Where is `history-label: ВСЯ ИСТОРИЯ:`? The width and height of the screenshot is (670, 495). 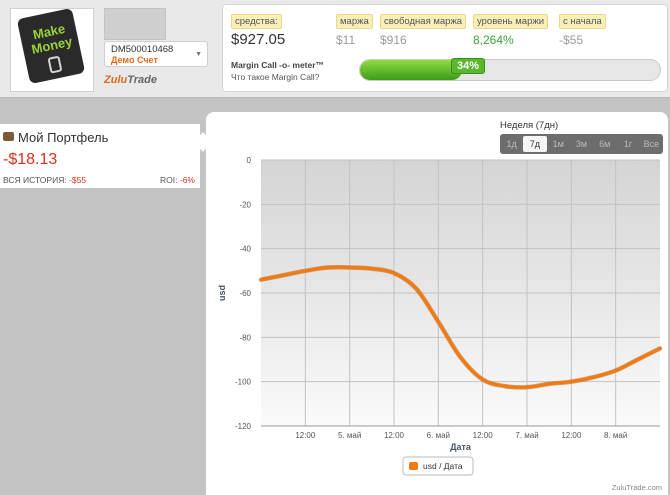 history-label: ВСЯ ИСТОРИЯ: is located at coordinates (35, 180).